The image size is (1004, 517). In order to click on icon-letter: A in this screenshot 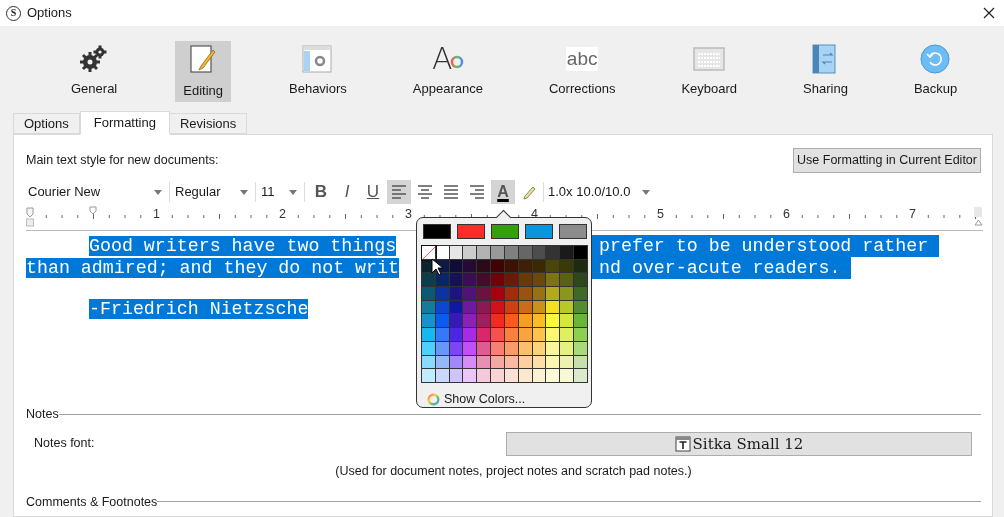, I will do `click(442, 59)`.